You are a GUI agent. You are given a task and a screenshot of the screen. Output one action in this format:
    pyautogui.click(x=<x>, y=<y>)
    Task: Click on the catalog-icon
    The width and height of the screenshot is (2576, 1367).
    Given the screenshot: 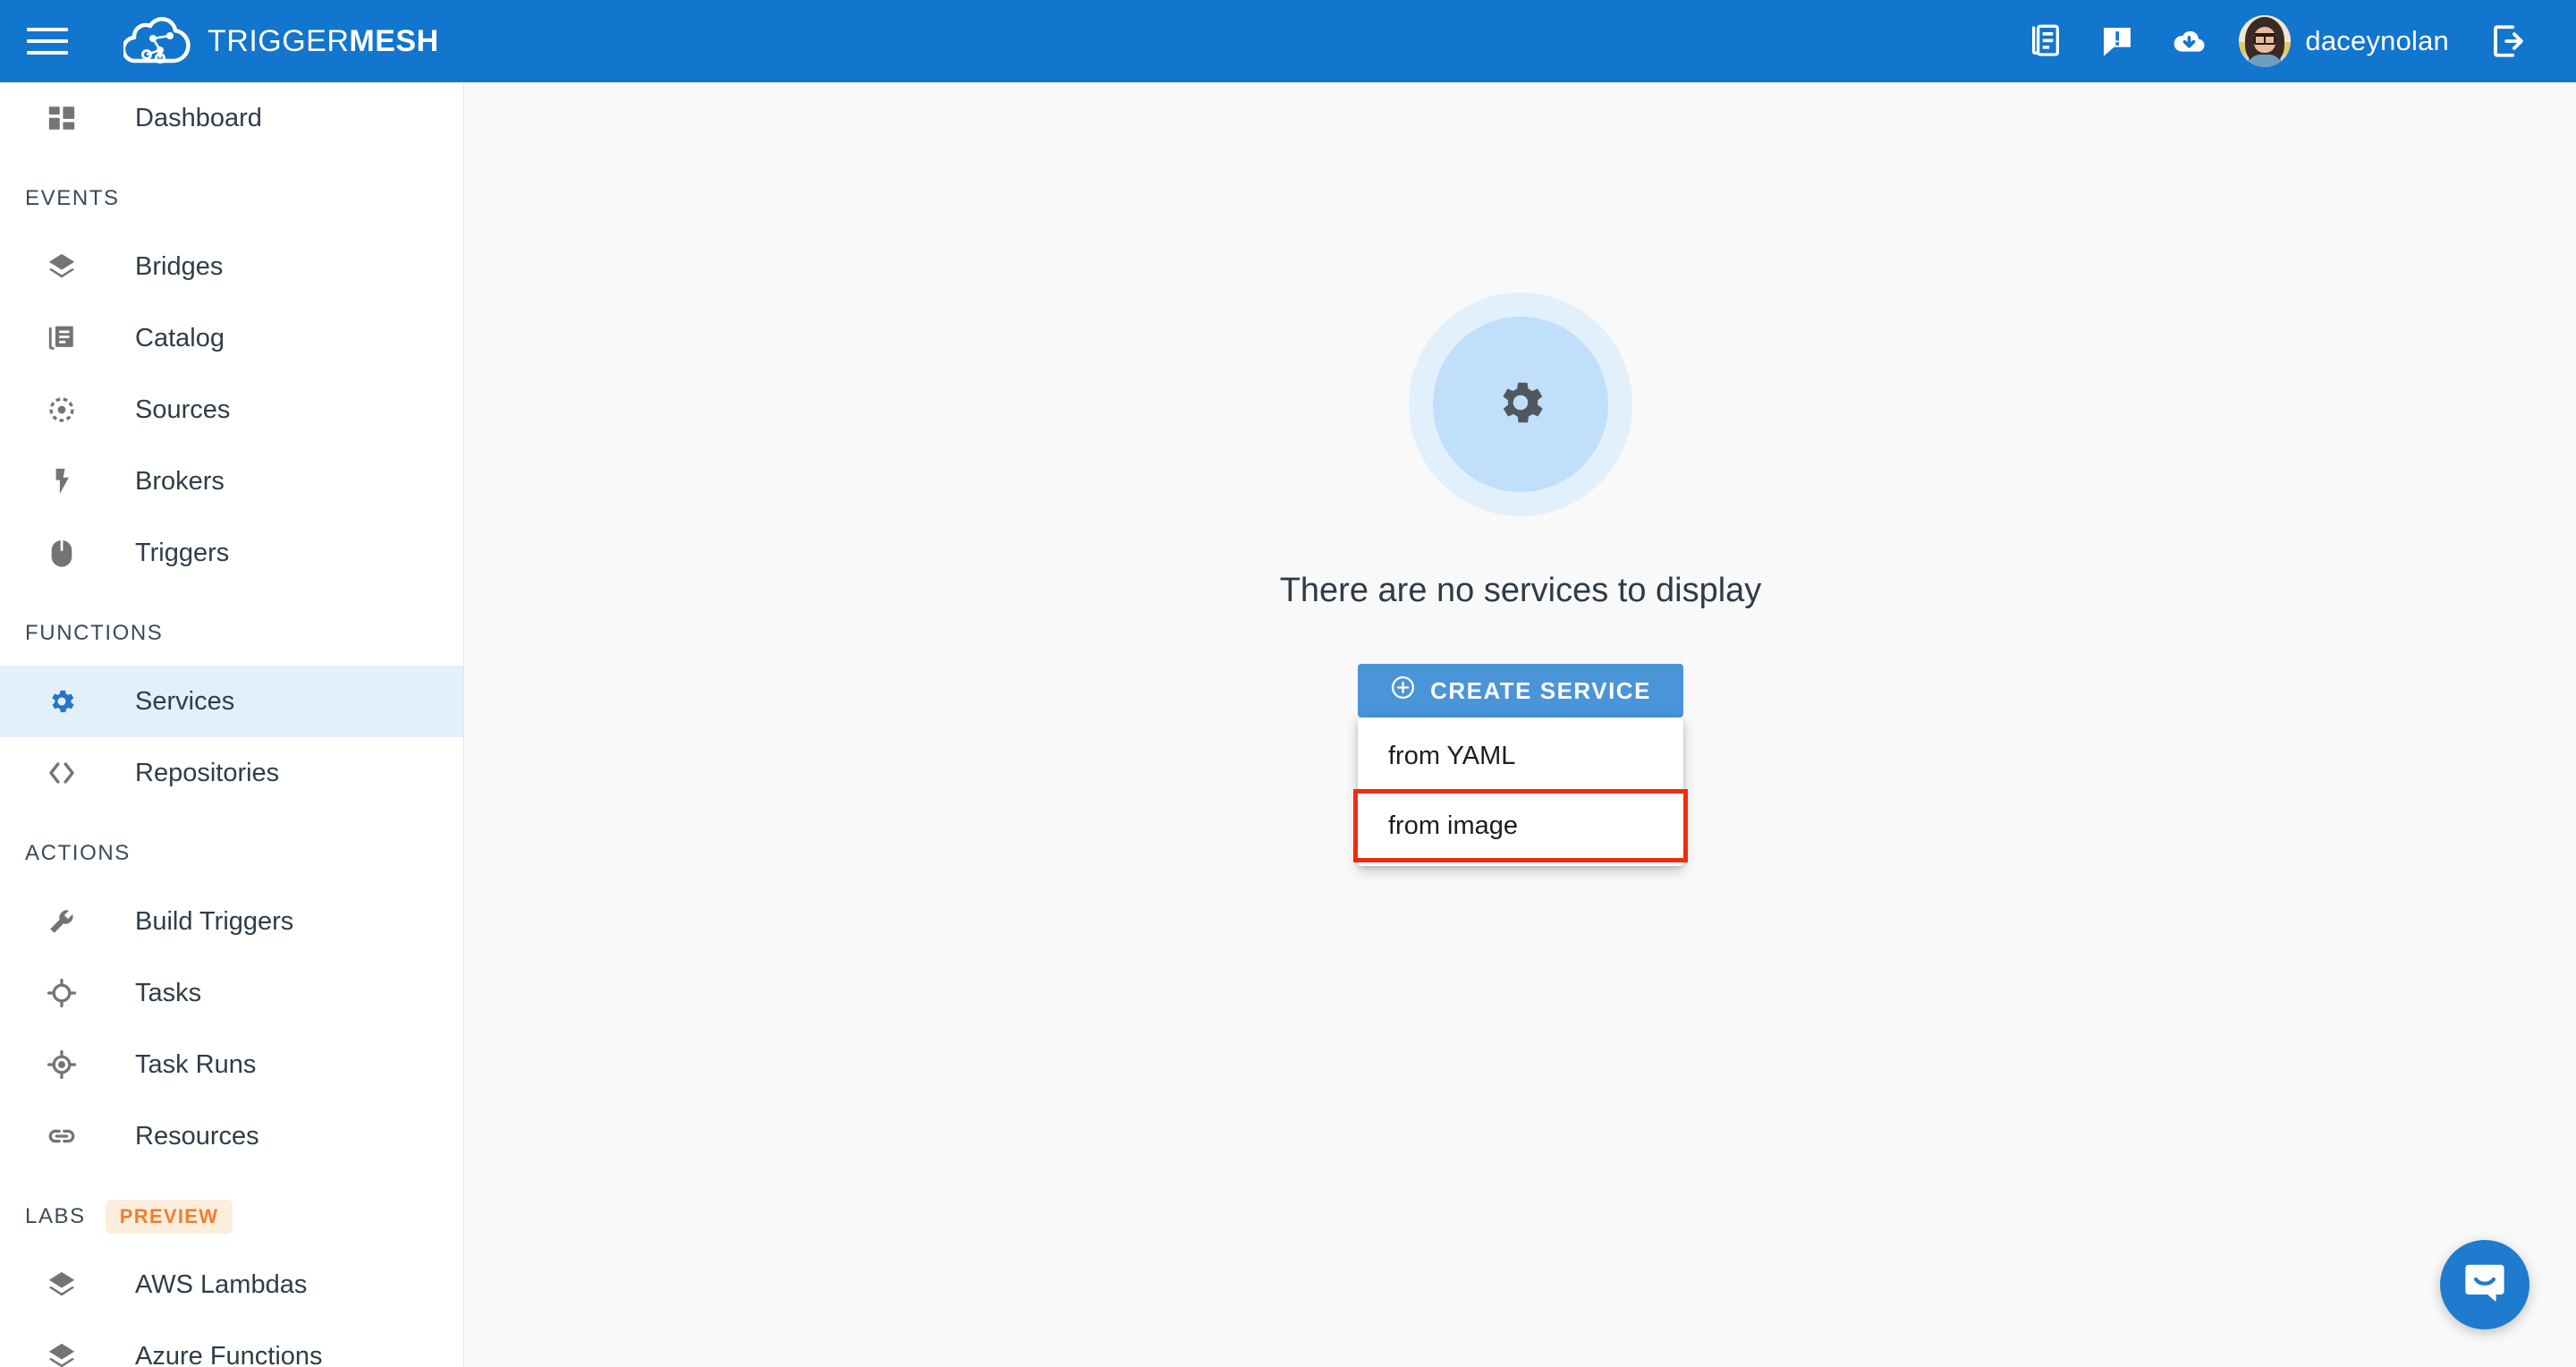 What is the action you would take?
    pyautogui.click(x=61, y=338)
    